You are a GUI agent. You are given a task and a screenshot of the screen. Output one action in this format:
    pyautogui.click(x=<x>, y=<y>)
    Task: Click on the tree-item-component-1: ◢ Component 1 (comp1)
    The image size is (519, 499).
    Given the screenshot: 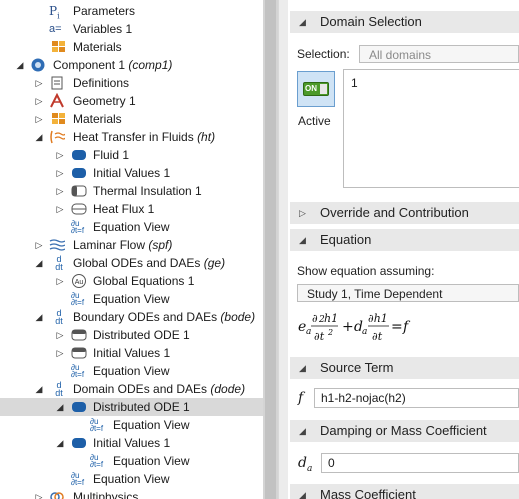 What is the action you would take?
    pyautogui.click(x=131, y=65)
    